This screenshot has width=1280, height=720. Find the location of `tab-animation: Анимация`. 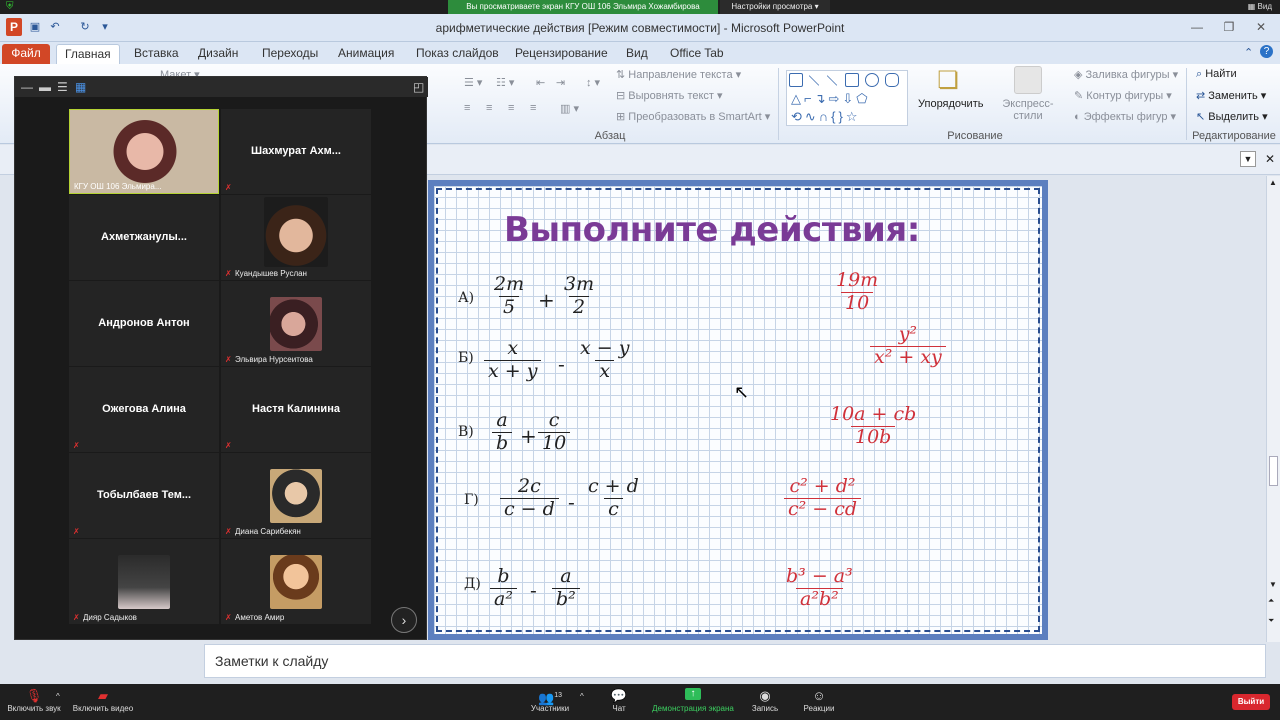

tab-animation: Анимация is located at coordinates (366, 54).